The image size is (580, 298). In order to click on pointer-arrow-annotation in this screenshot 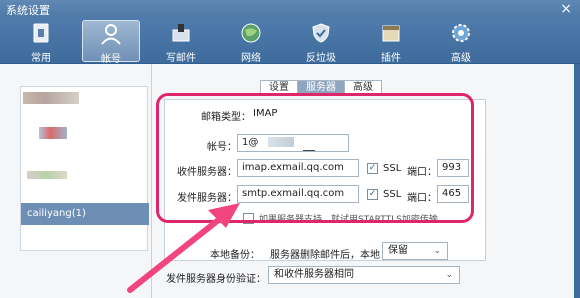, I will do `click(183, 248)`.